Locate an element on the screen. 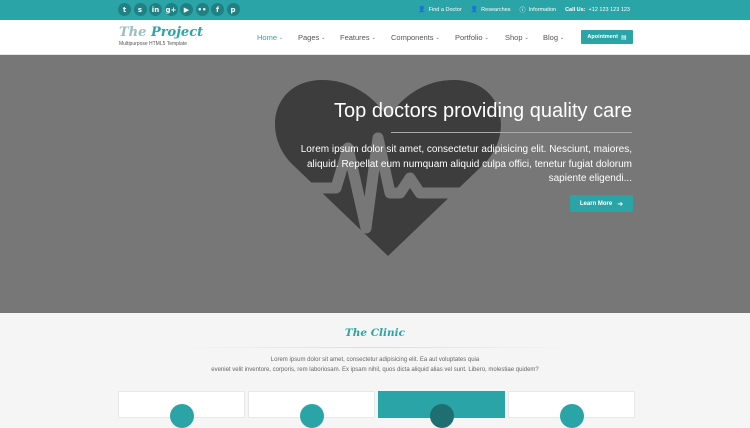 Image resolution: width=750 pixels, height=428 pixels. logo-tagline: Multipurpose HTML5 Template is located at coordinates (153, 44).